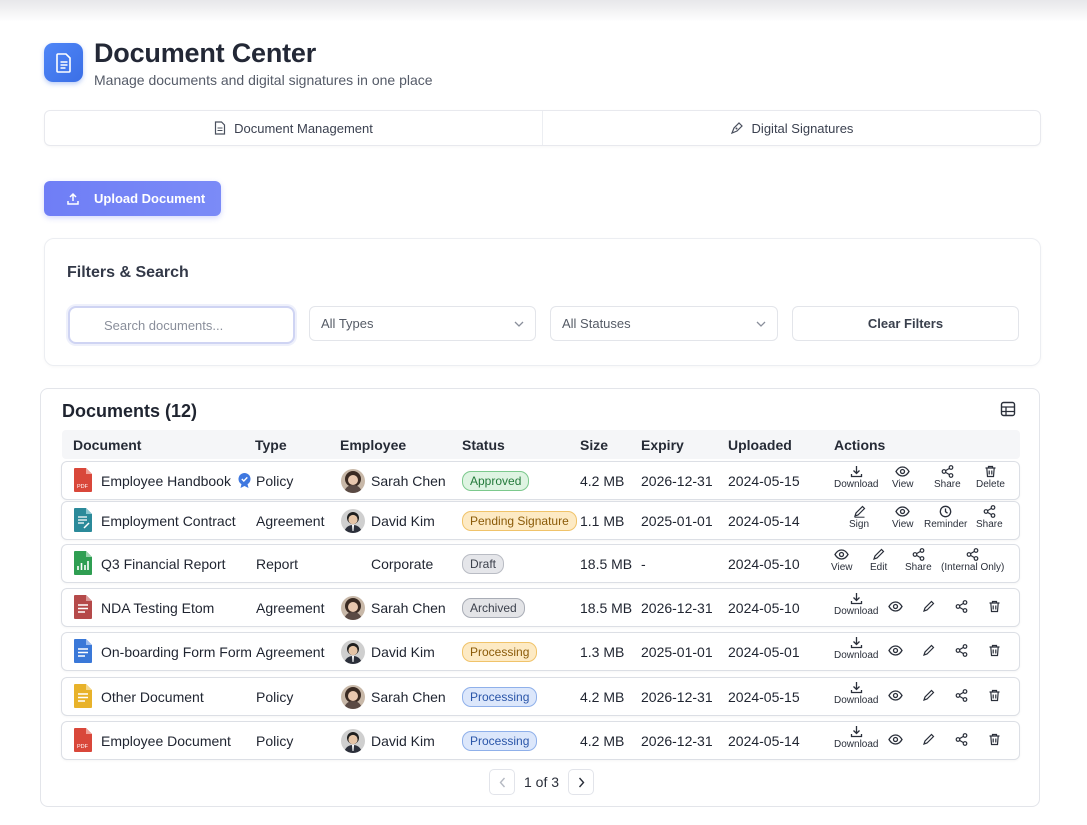 This screenshot has width=1087, height=825. What do you see at coordinates (152, 696) in the screenshot?
I see `document-name: Other Document` at bounding box center [152, 696].